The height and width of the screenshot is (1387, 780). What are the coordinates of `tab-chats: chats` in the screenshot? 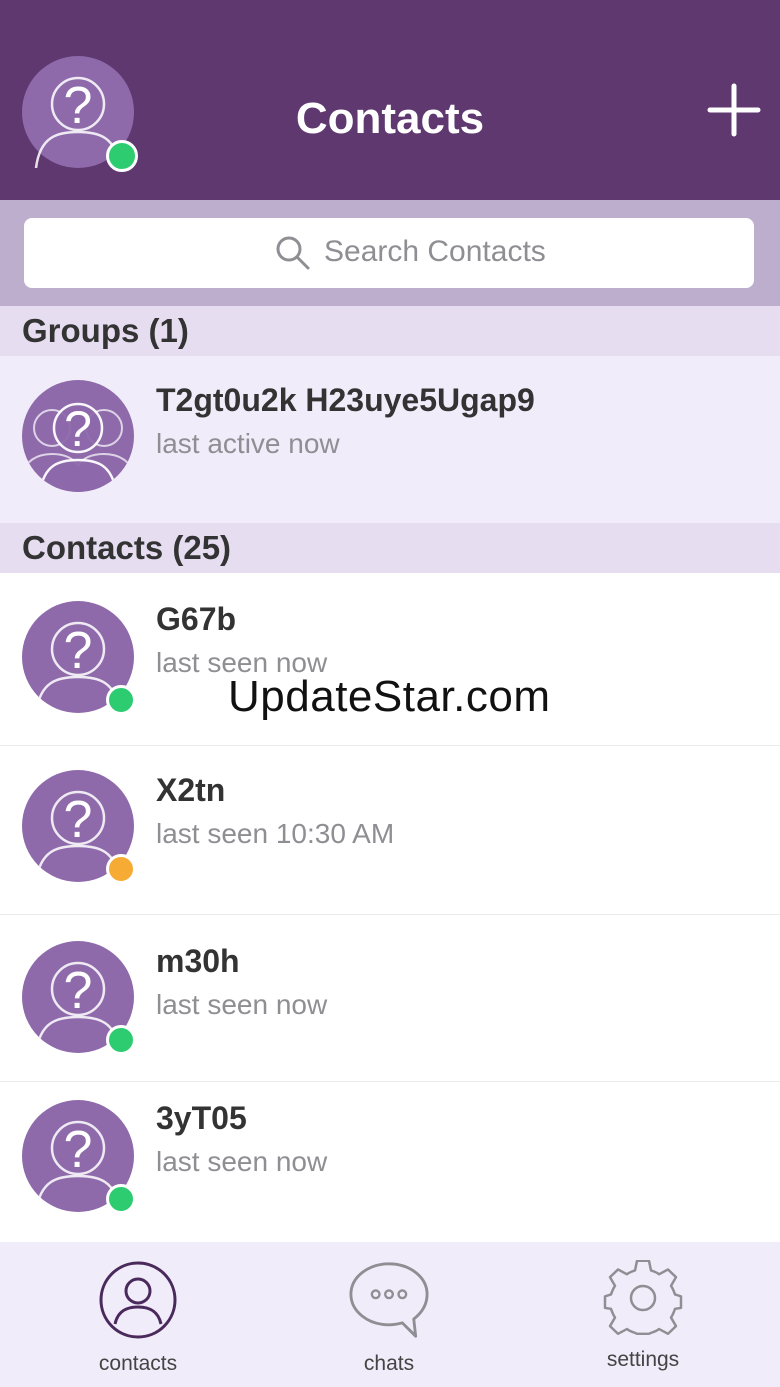 It's located at (389, 1314).